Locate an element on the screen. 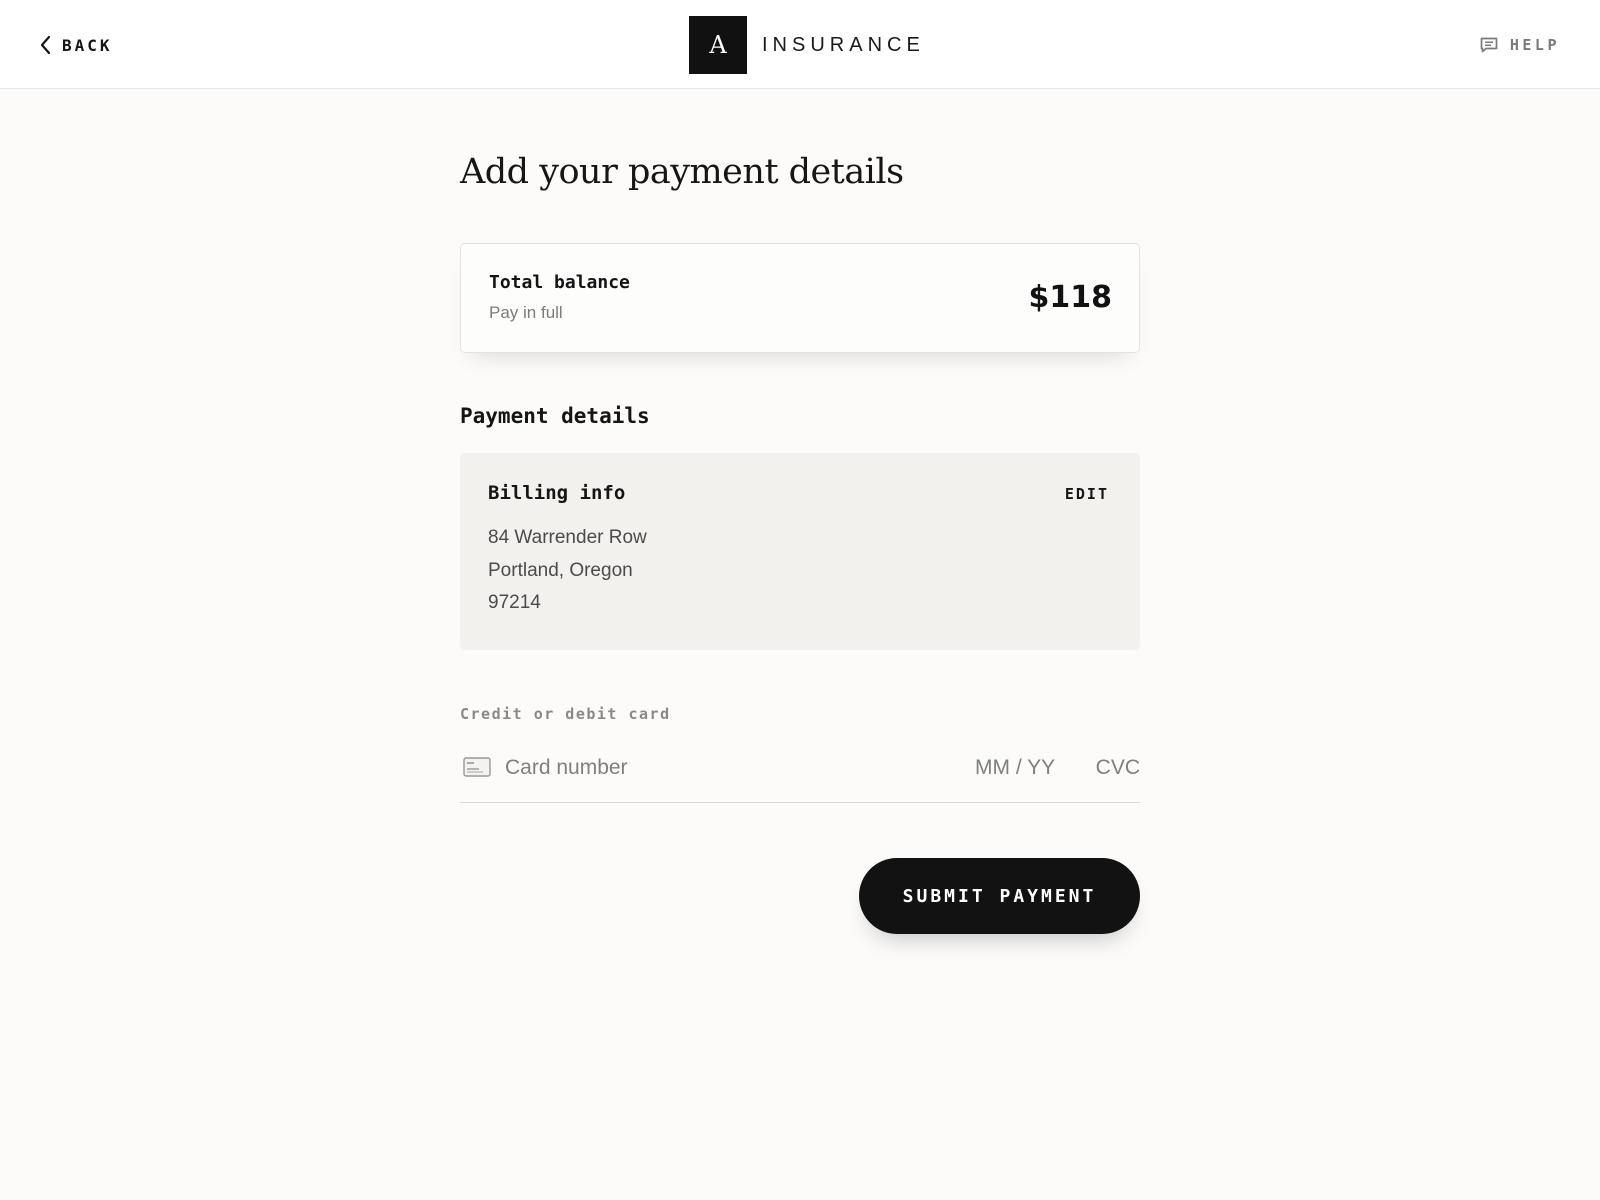  card-expiry-input is located at coordinates (1023, 768).